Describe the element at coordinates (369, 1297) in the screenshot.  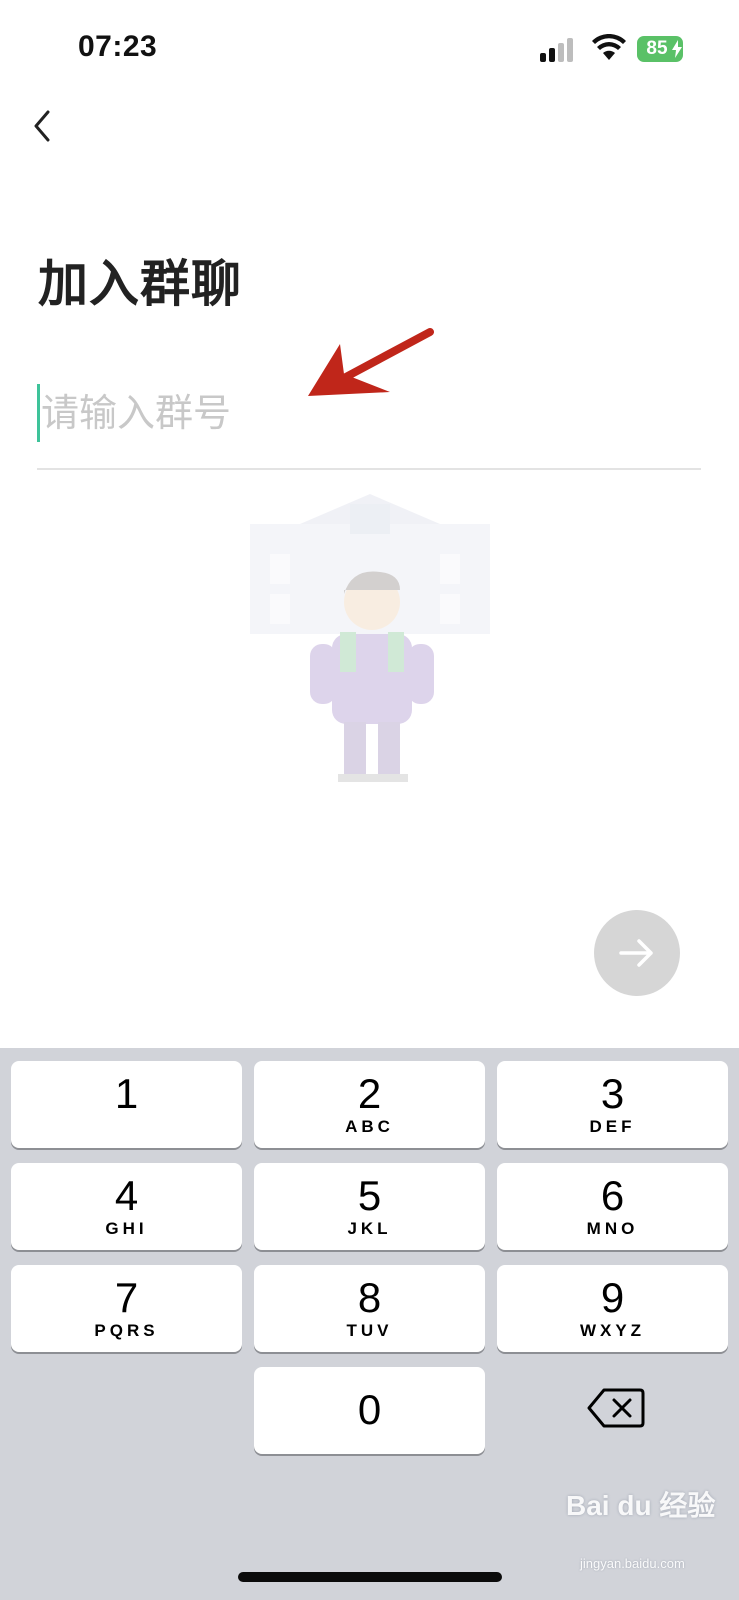
I see `key-number: 8` at that location.